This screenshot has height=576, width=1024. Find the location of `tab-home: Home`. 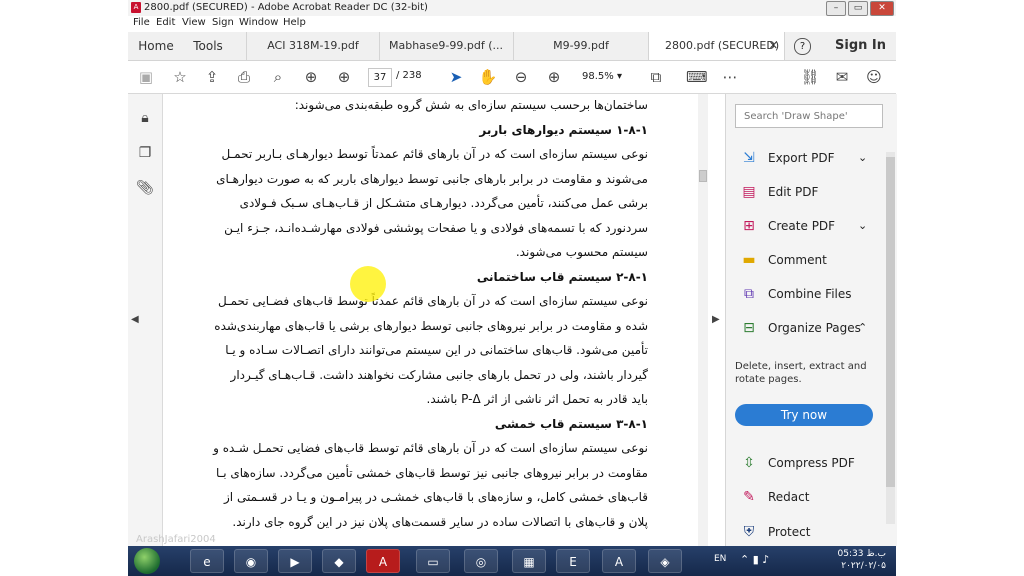

tab-home: Home is located at coordinates (156, 46).